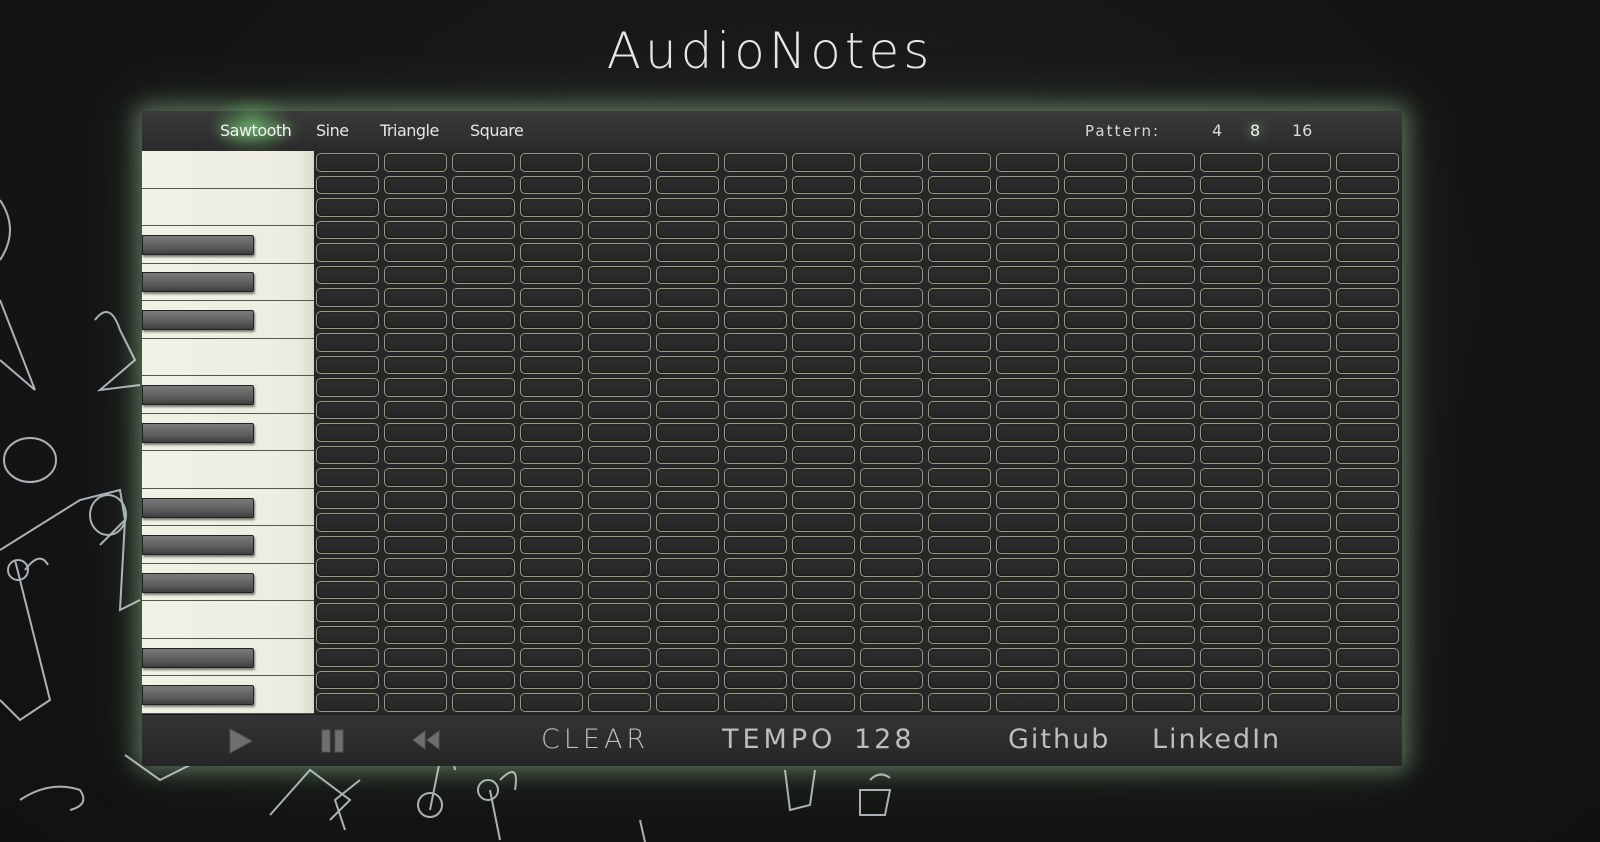  Describe the element at coordinates (1302, 130) in the screenshot. I see `pattern-option-16: 16` at that location.